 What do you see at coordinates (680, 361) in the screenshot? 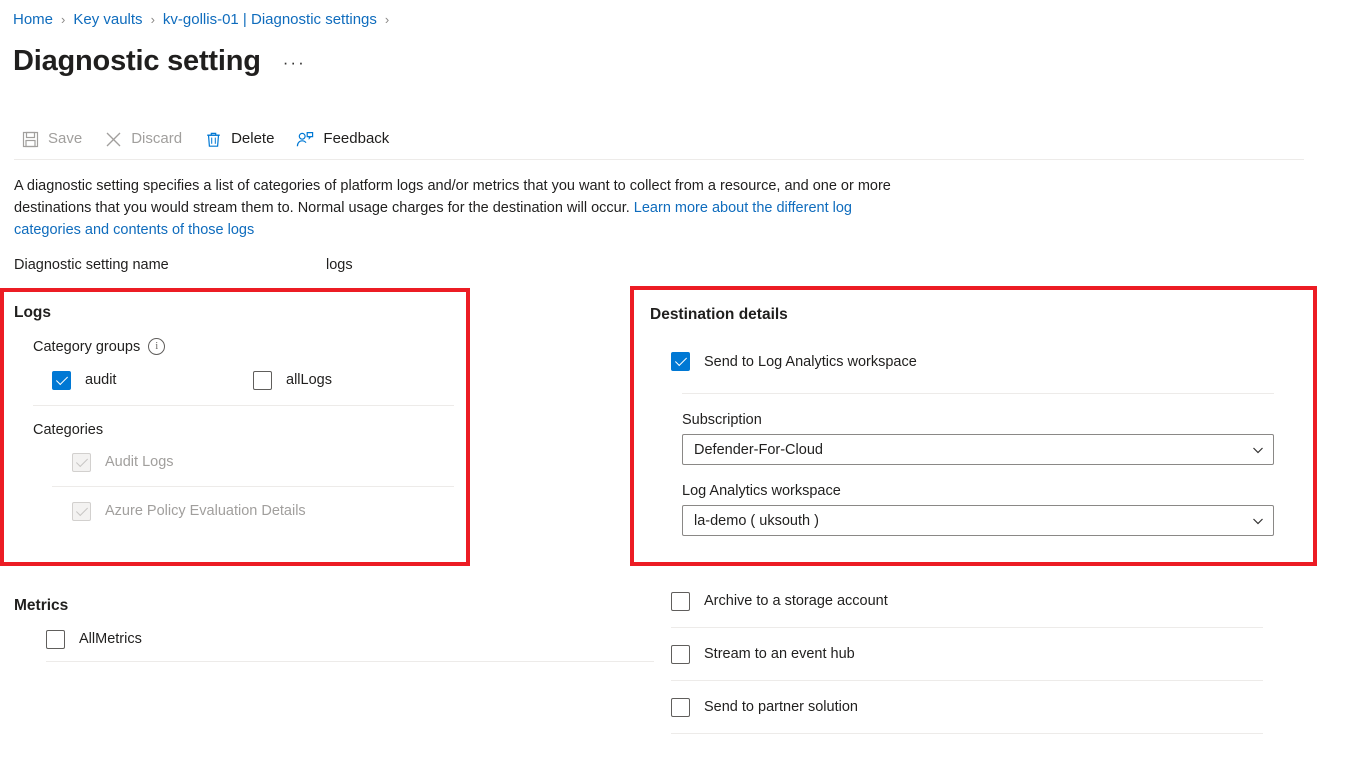
I see `checkbox-send-to-log-analytics` at bounding box center [680, 361].